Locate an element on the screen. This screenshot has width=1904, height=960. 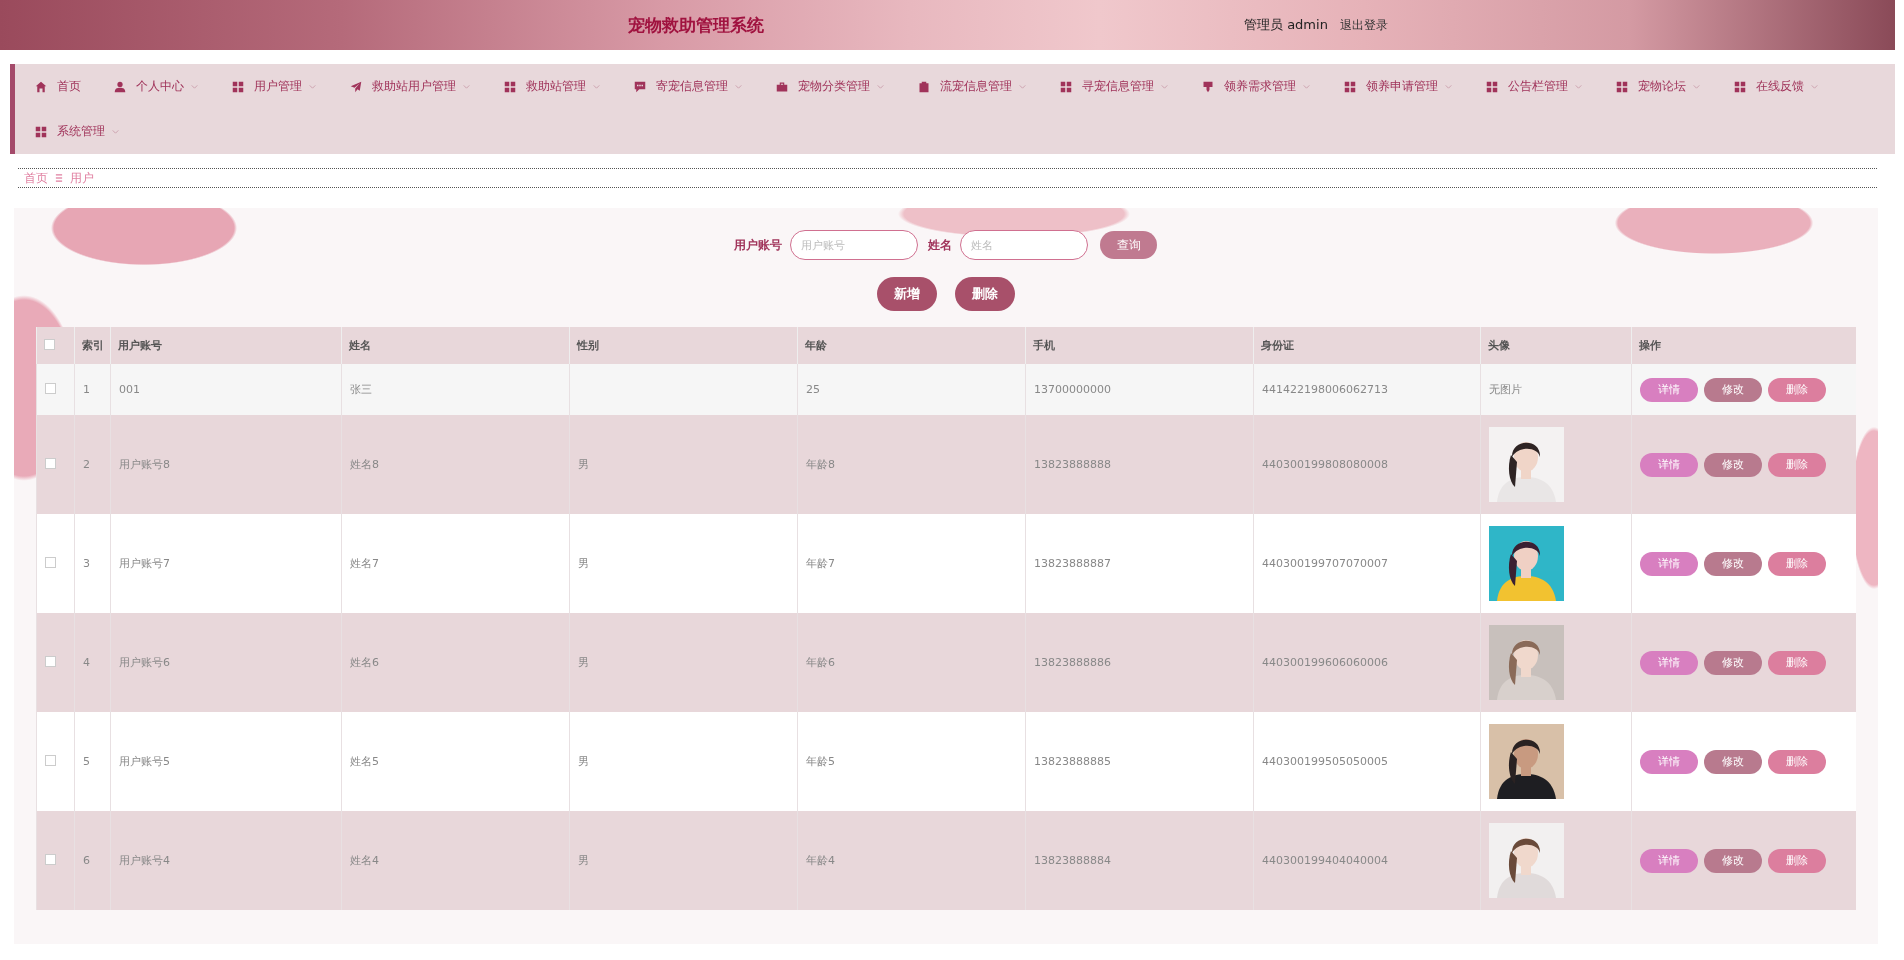
add-button: 新增 is located at coordinates (906, 294).